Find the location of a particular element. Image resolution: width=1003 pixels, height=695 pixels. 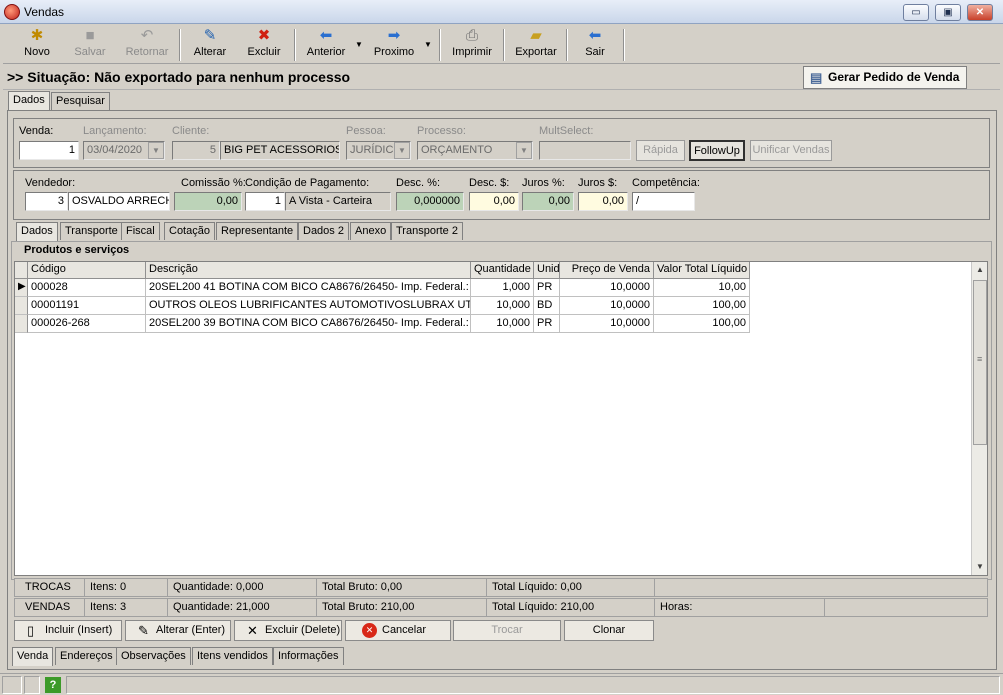

exit-arrow-icon: ⬅ is located at coordinates (595, 35).